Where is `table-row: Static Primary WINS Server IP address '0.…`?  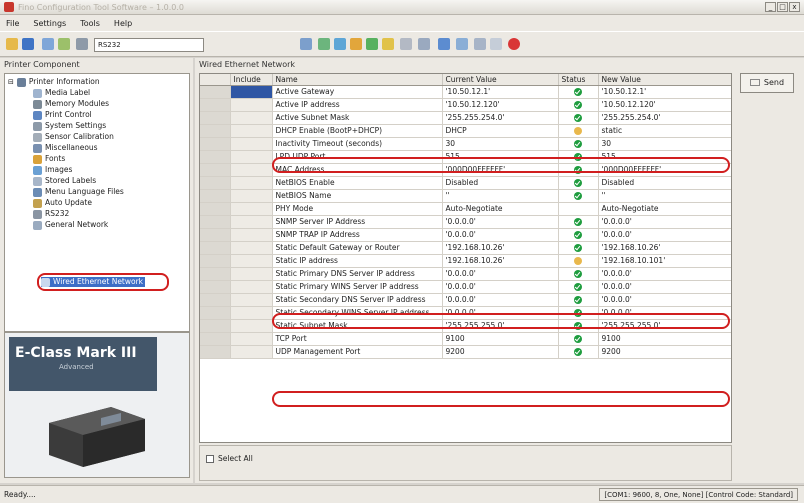
table-row: Static Primary WINS Server IP address '0.… is located at coordinates (465, 287).